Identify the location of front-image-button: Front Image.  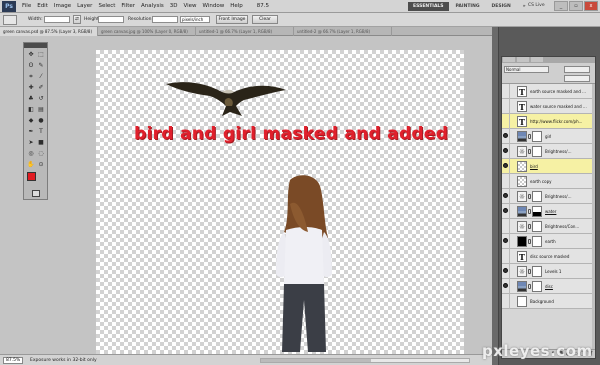
(232, 19).